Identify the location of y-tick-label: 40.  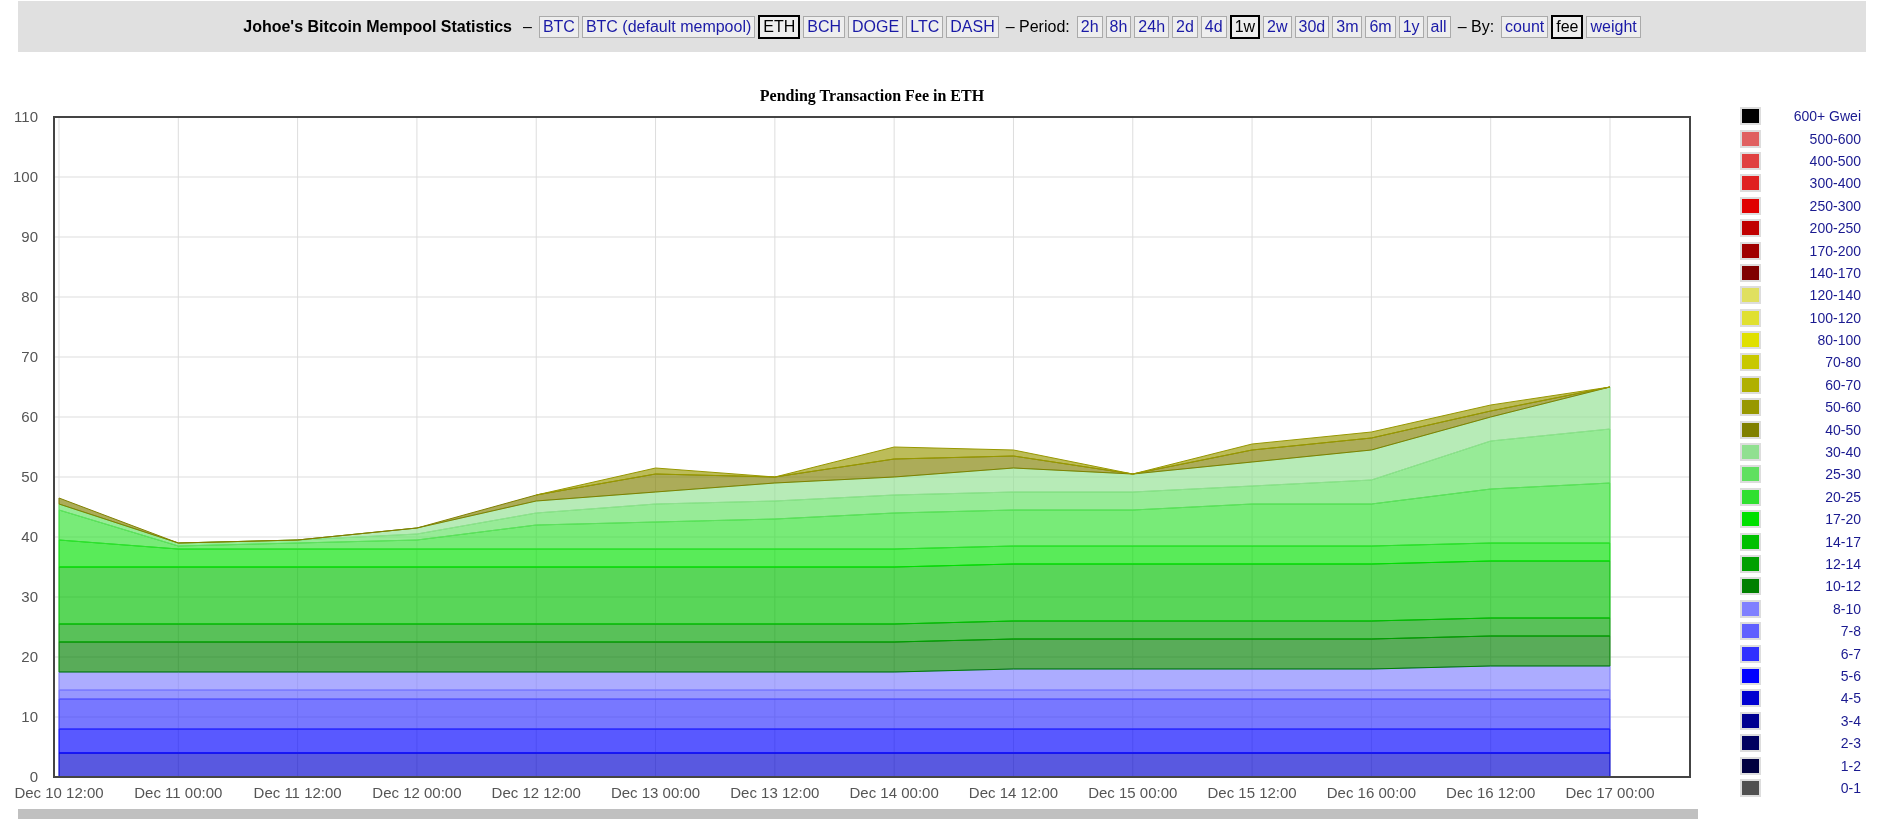
(29, 536).